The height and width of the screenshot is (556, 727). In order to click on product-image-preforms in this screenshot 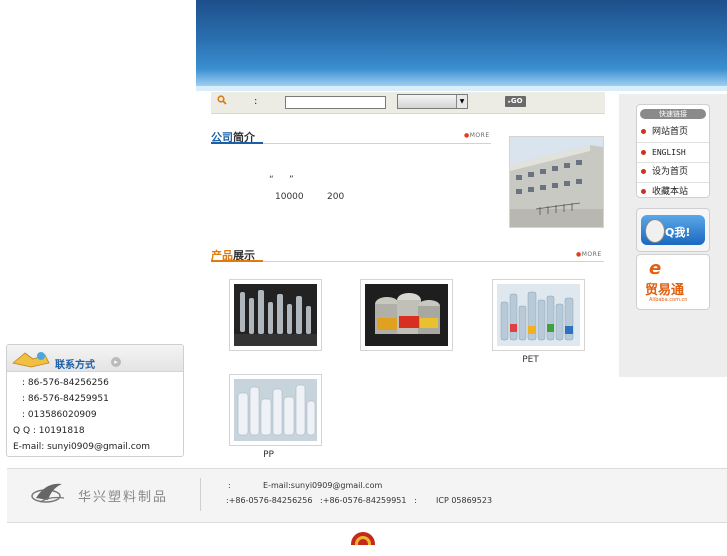, I will do `click(275, 315)`.